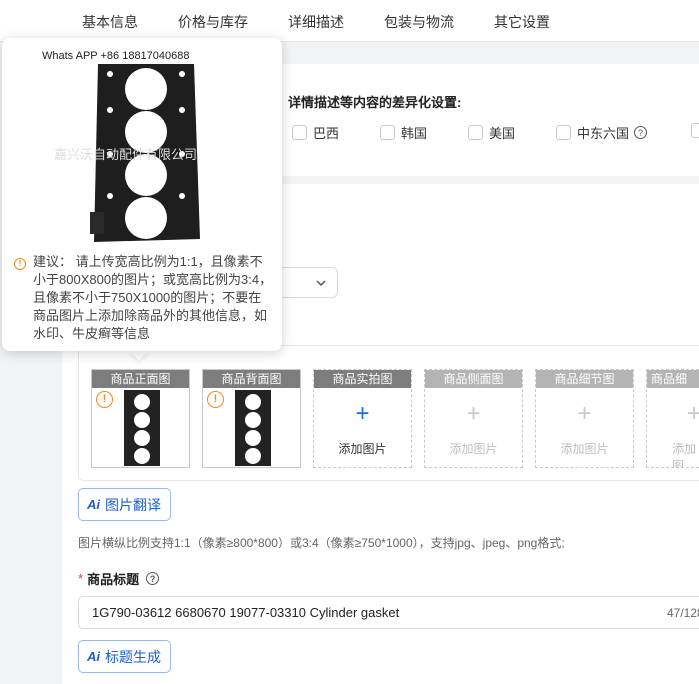 This screenshot has width=699, height=684. I want to click on image-slot-back: 商品背面图 !, so click(251, 418).